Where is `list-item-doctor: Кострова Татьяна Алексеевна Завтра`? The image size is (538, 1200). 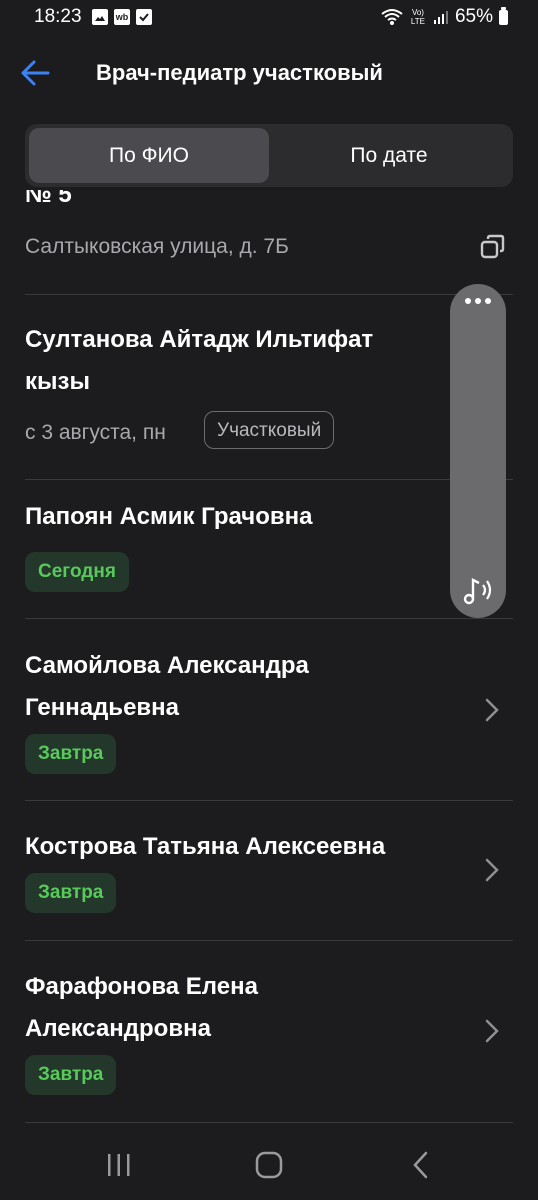 list-item-doctor: Кострова Татьяна Алексеевна Завтра is located at coordinates (269, 871).